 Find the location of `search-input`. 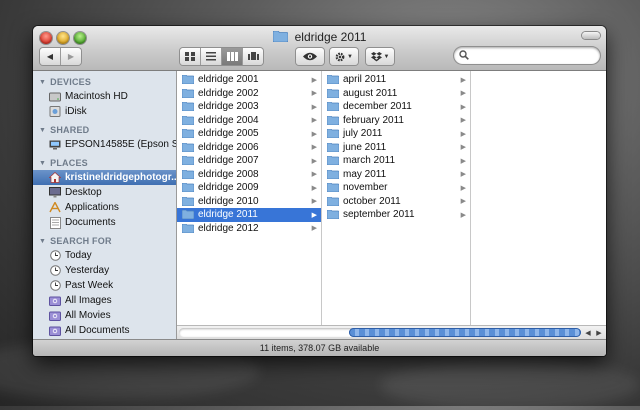

search-input is located at coordinates (534, 56).